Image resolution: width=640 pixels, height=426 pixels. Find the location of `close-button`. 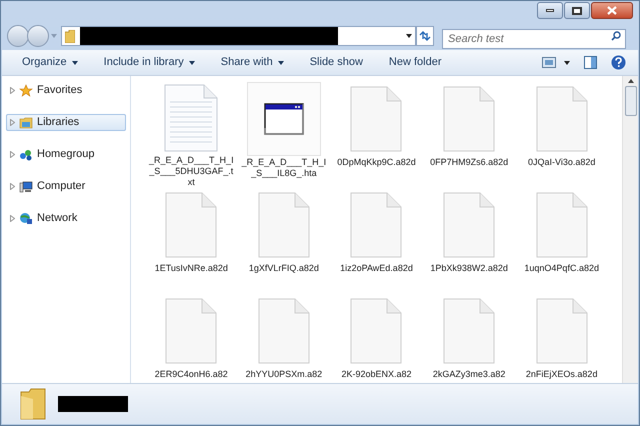

close-button is located at coordinates (612, 10).